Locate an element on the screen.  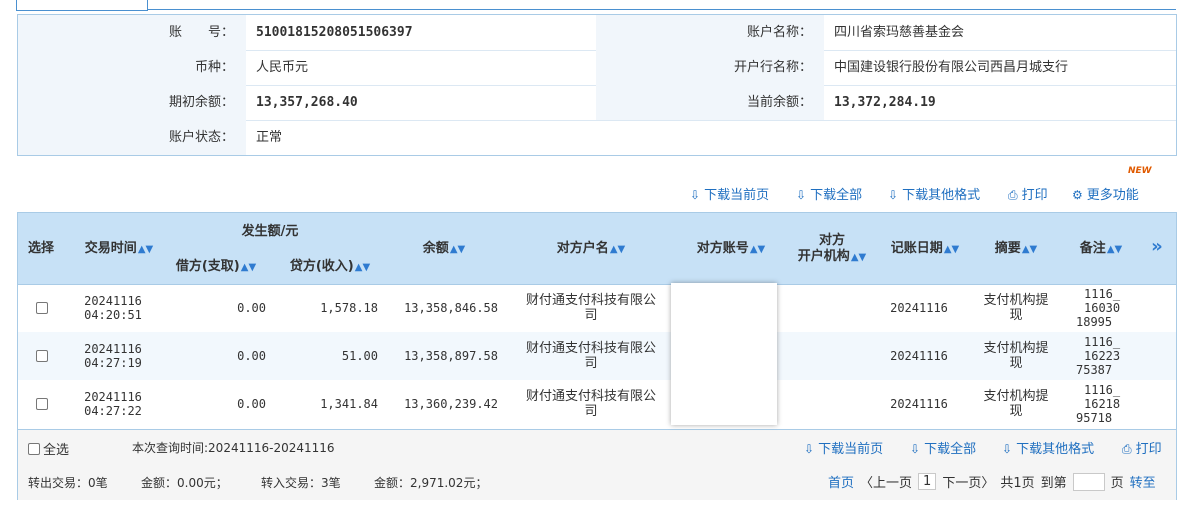
header-debit-label: 借方(支取) is located at coordinates (207, 266).